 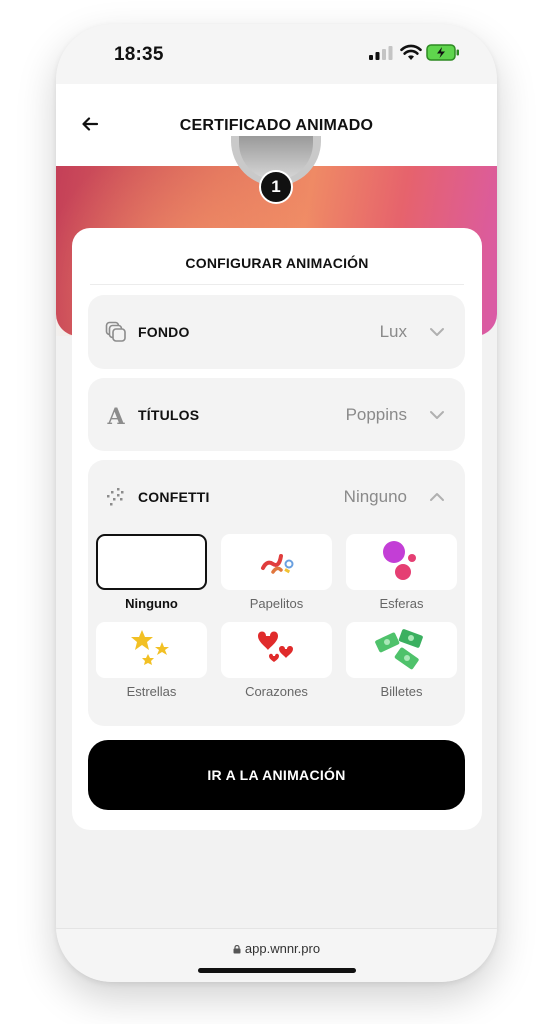 I want to click on hearts-icon, so click(x=275, y=646).